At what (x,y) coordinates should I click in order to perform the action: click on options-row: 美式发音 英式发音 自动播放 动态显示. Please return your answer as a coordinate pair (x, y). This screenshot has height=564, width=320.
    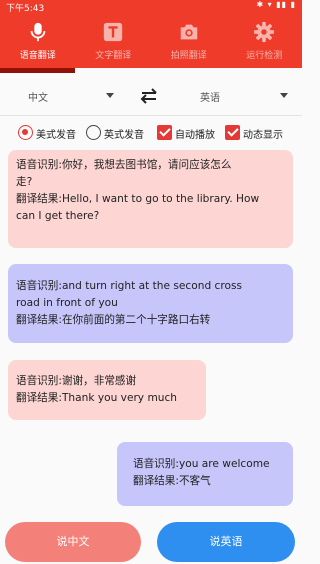
    Looking at the image, I should click on (151, 133).